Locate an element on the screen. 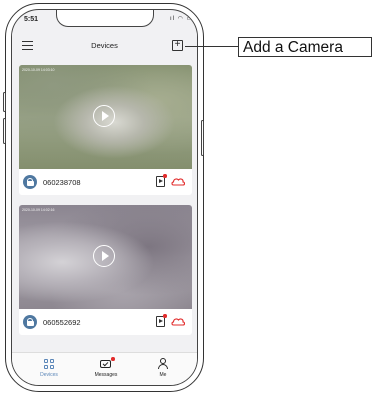  tab-label: Me is located at coordinates (163, 375).